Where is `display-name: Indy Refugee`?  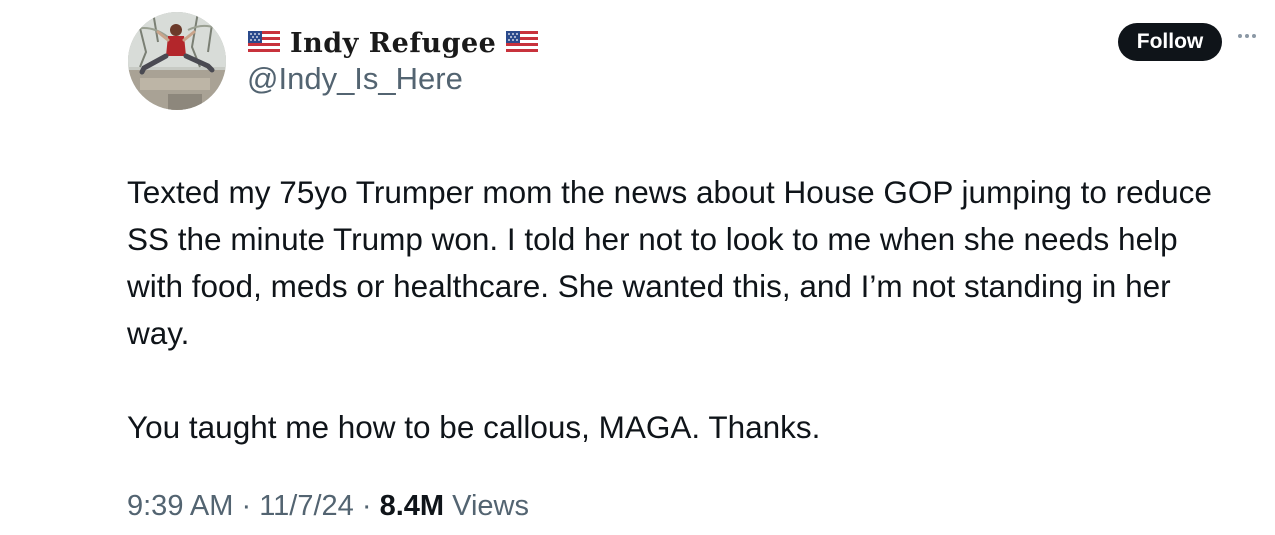 display-name: Indy Refugee is located at coordinates (393, 43).